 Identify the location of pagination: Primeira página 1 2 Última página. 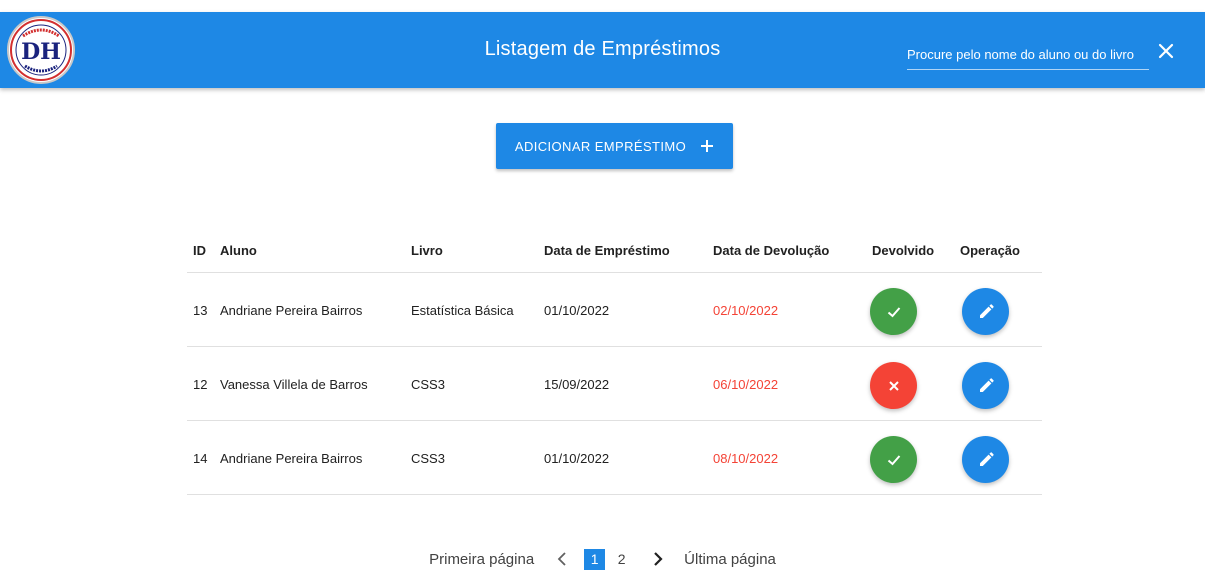
(602, 558).